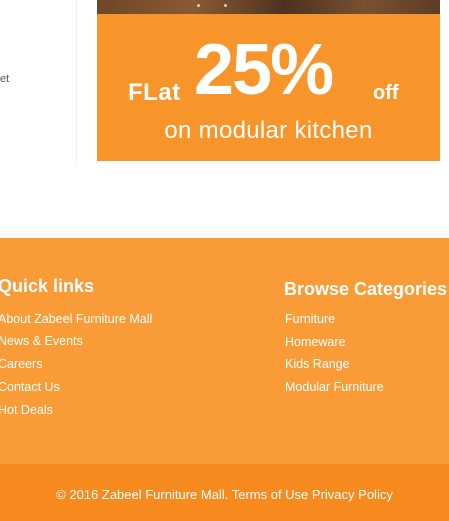 This screenshot has height=521, width=449. Describe the element at coordinates (317, 364) in the screenshot. I see `category-link-kids-range: Kids Range` at that location.